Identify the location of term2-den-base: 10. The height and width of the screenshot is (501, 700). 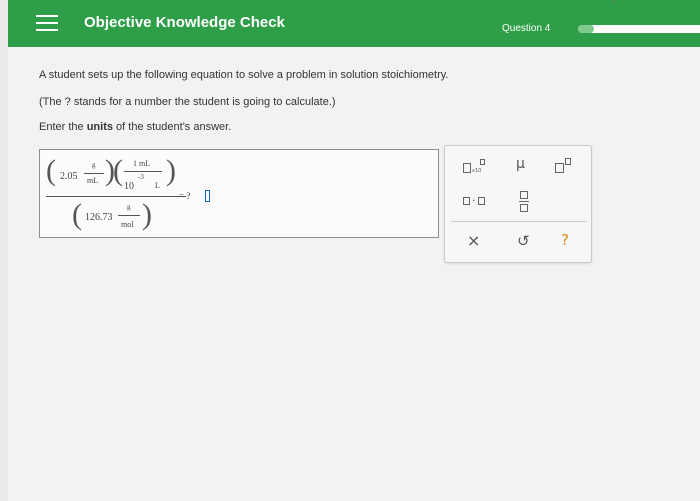
(129, 186).